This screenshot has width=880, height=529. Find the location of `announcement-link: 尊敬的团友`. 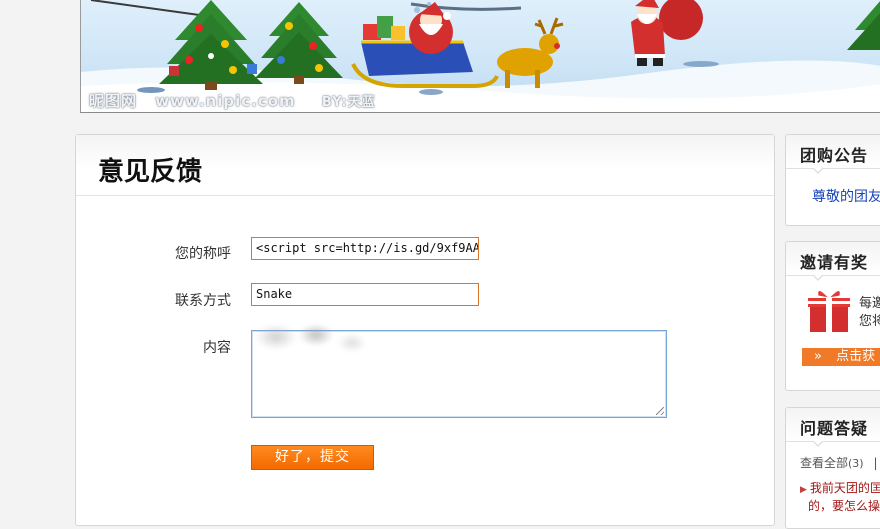

announcement-link: 尊敬的团友 is located at coordinates (846, 196).